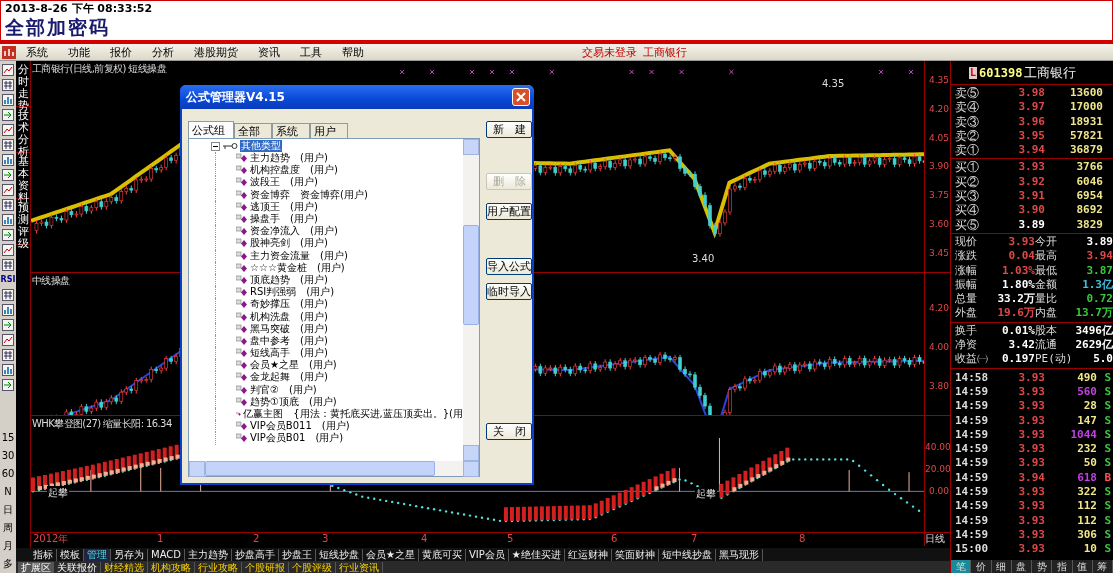  I want to click on indicator-tab: 会员★之星, so click(391, 554).